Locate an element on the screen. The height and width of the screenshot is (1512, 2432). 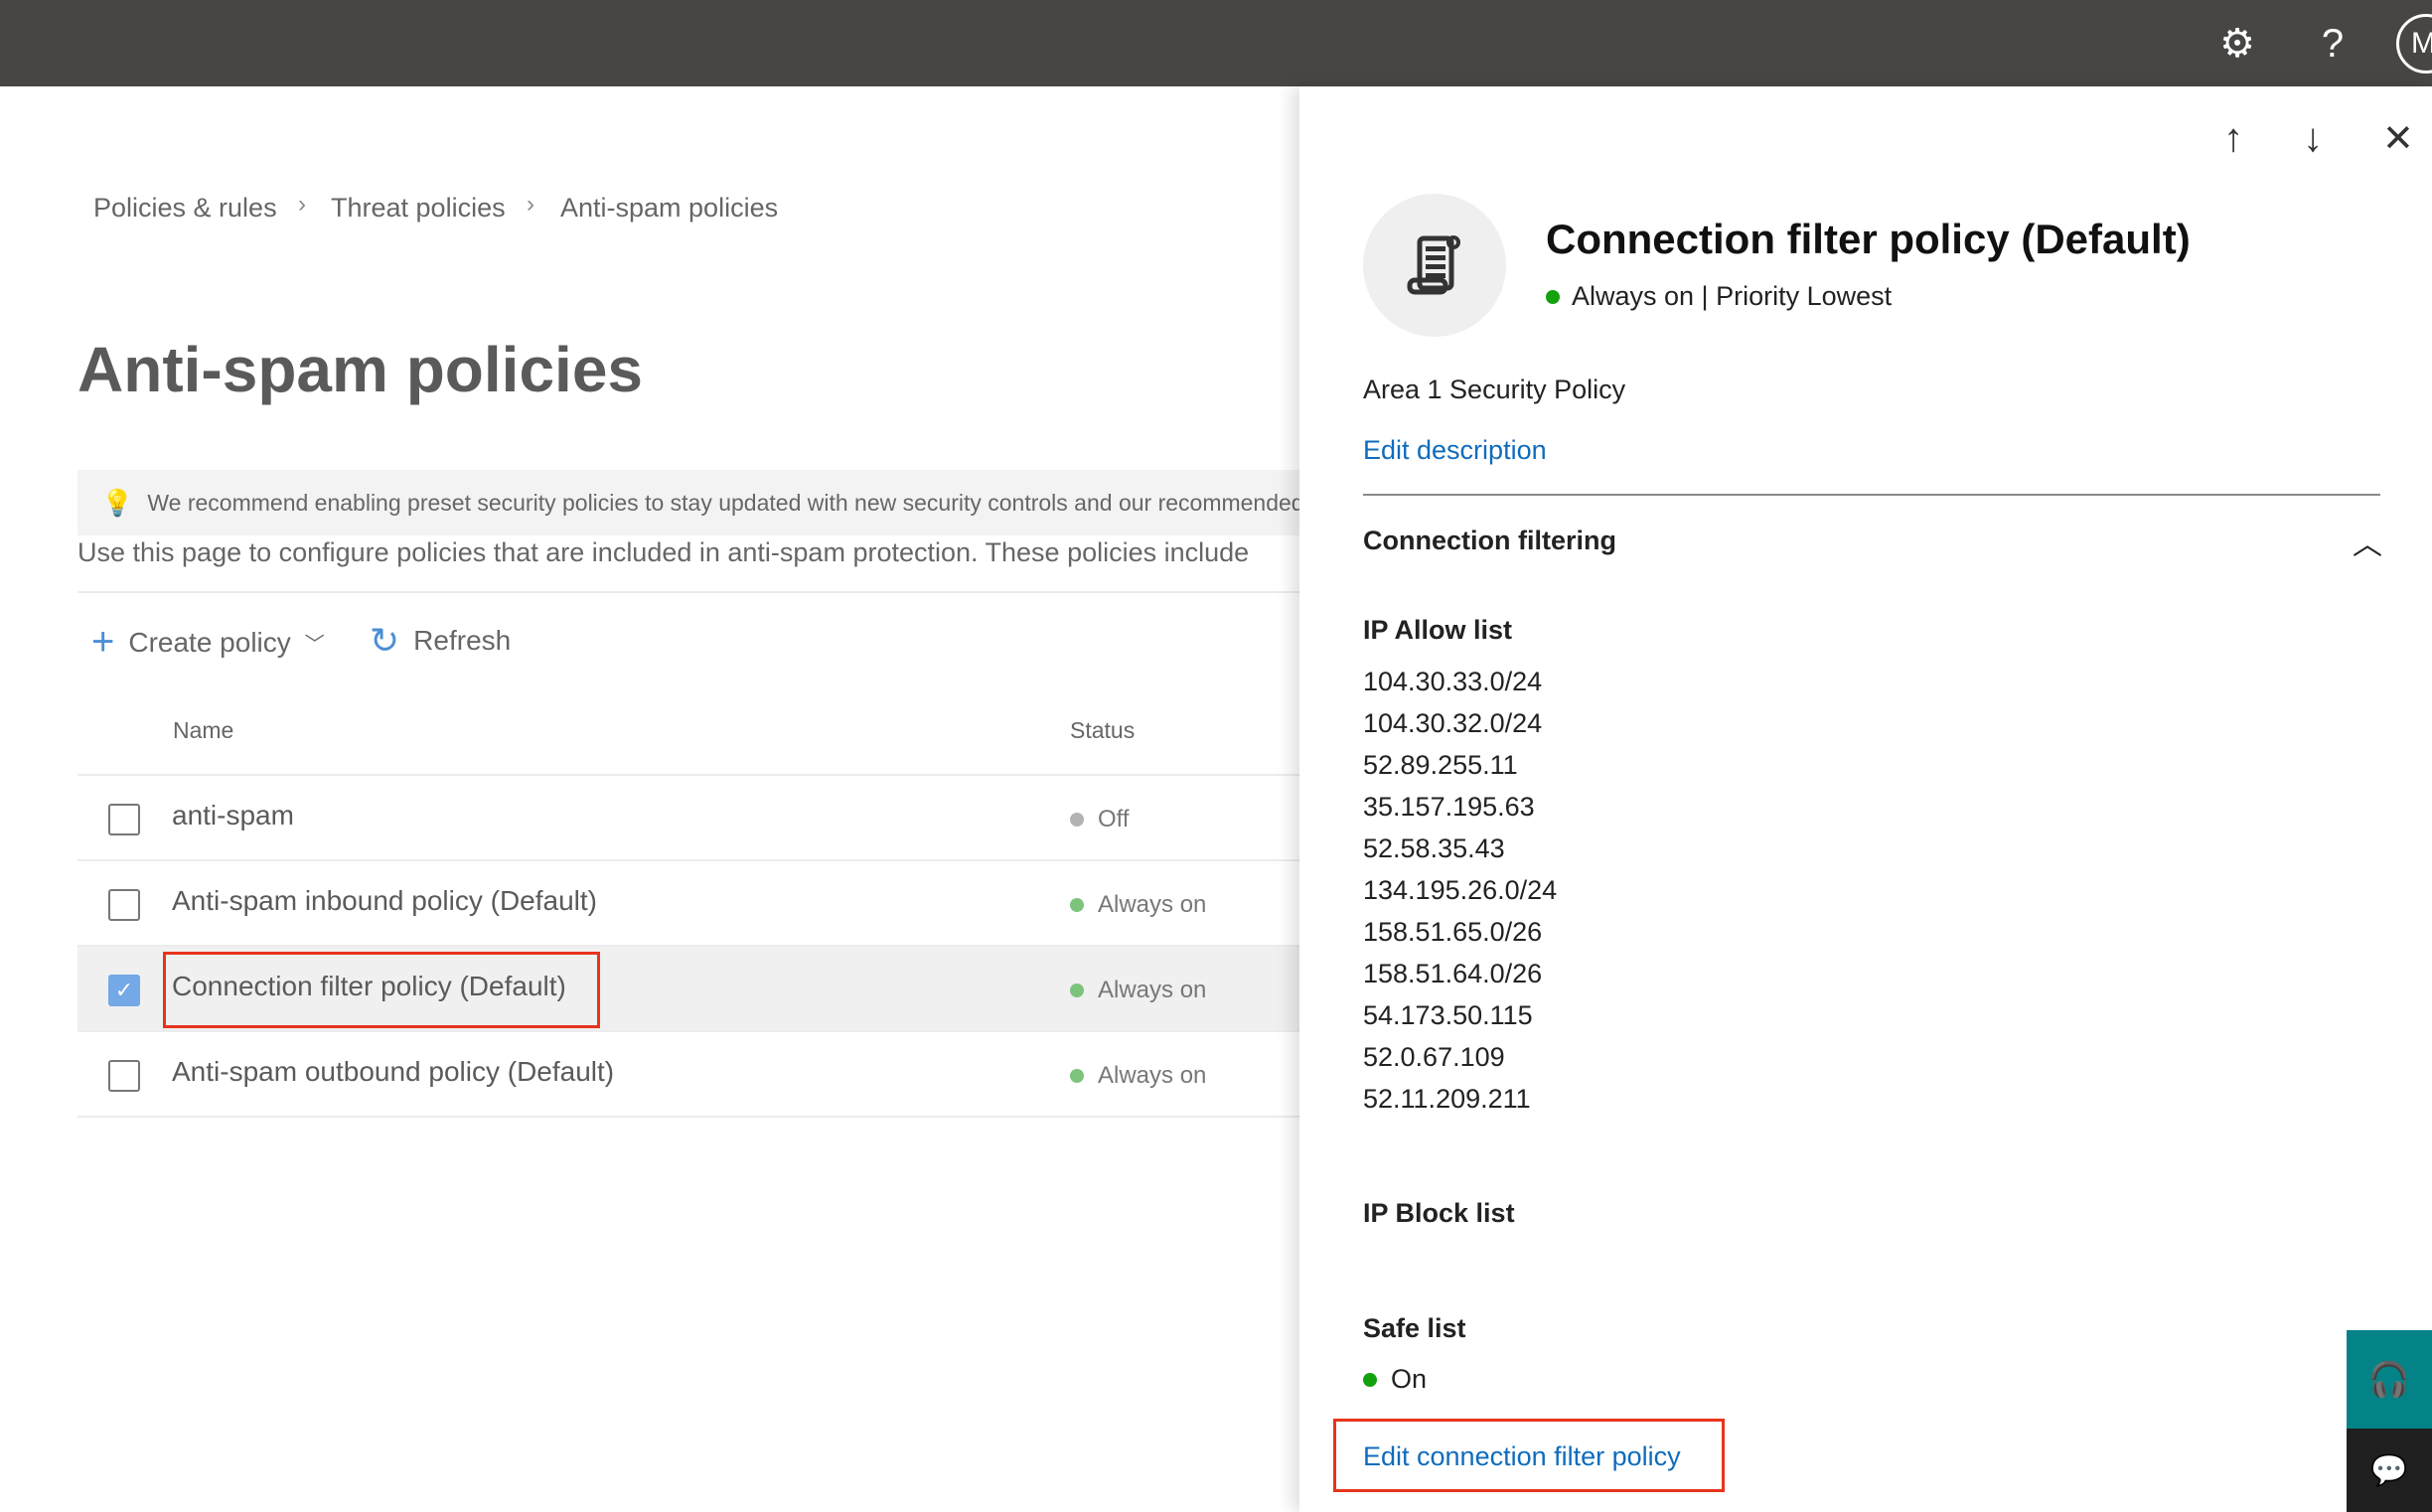
ip-allow-entry: 134.195.26.0/24 is located at coordinates (1460, 890).